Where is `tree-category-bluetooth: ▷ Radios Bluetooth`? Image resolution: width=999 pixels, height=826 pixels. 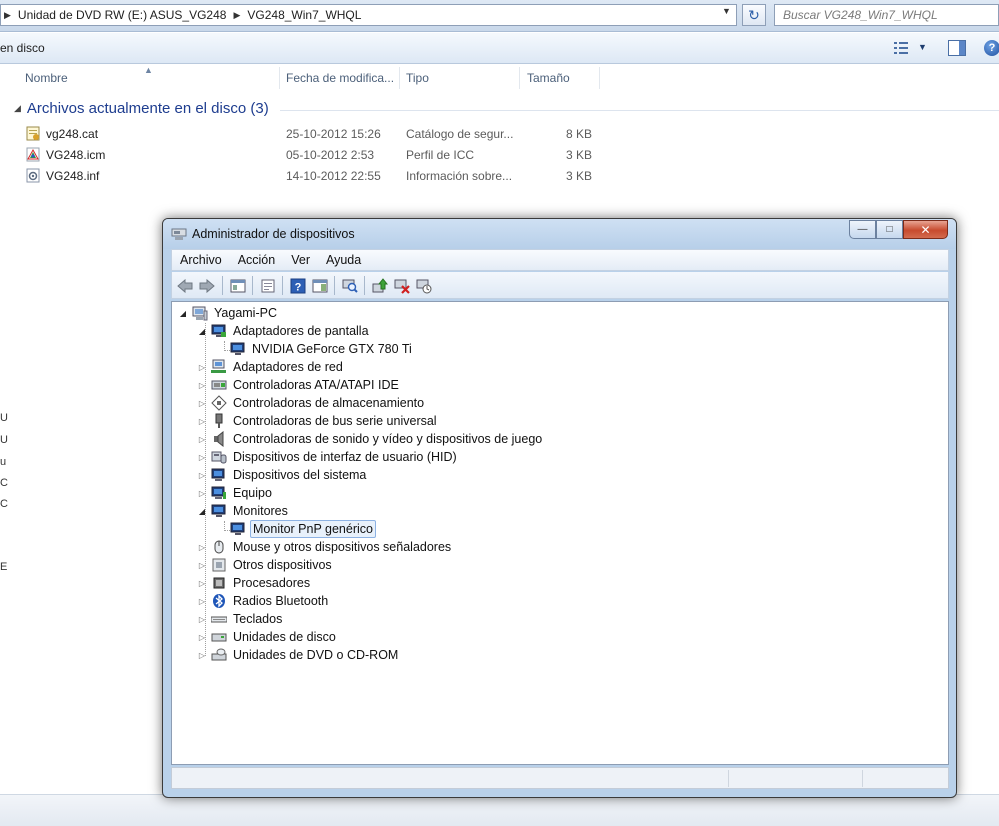
tree-category-bluetooth: ▷ Radios Bluetooth is located at coordinates (263, 601).